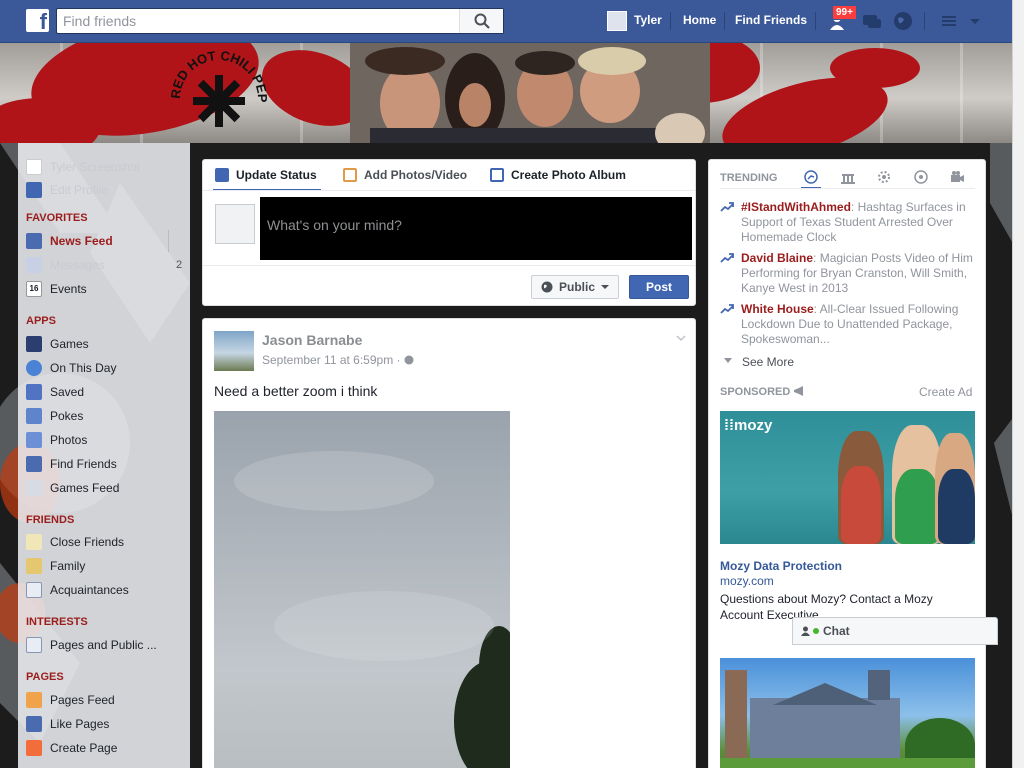  What do you see at coordinates (648, 20) in the screenshot?
I see `profile-link: Tyler` at bounding box center [648, 20].